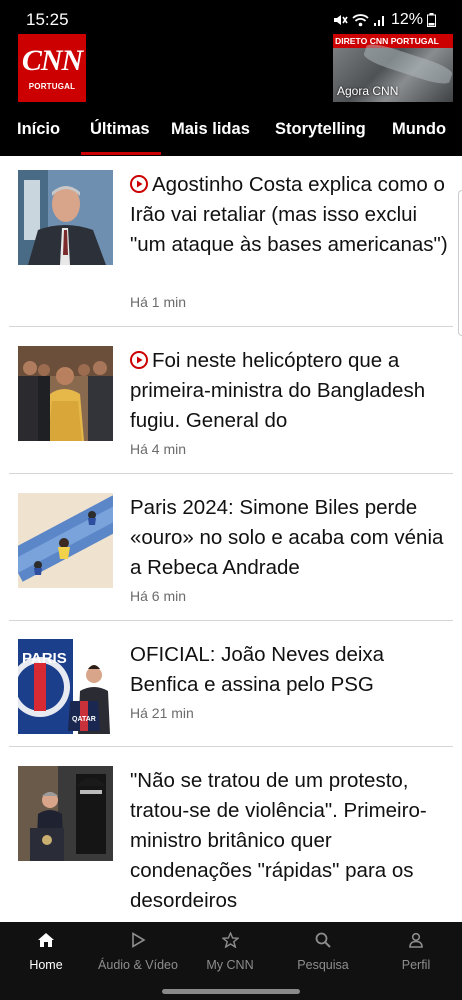  What do you see at coordinates (231, 18) in the screenshot?
I see `status-bar: 15:25 12%` at bounding box center [231, 18].